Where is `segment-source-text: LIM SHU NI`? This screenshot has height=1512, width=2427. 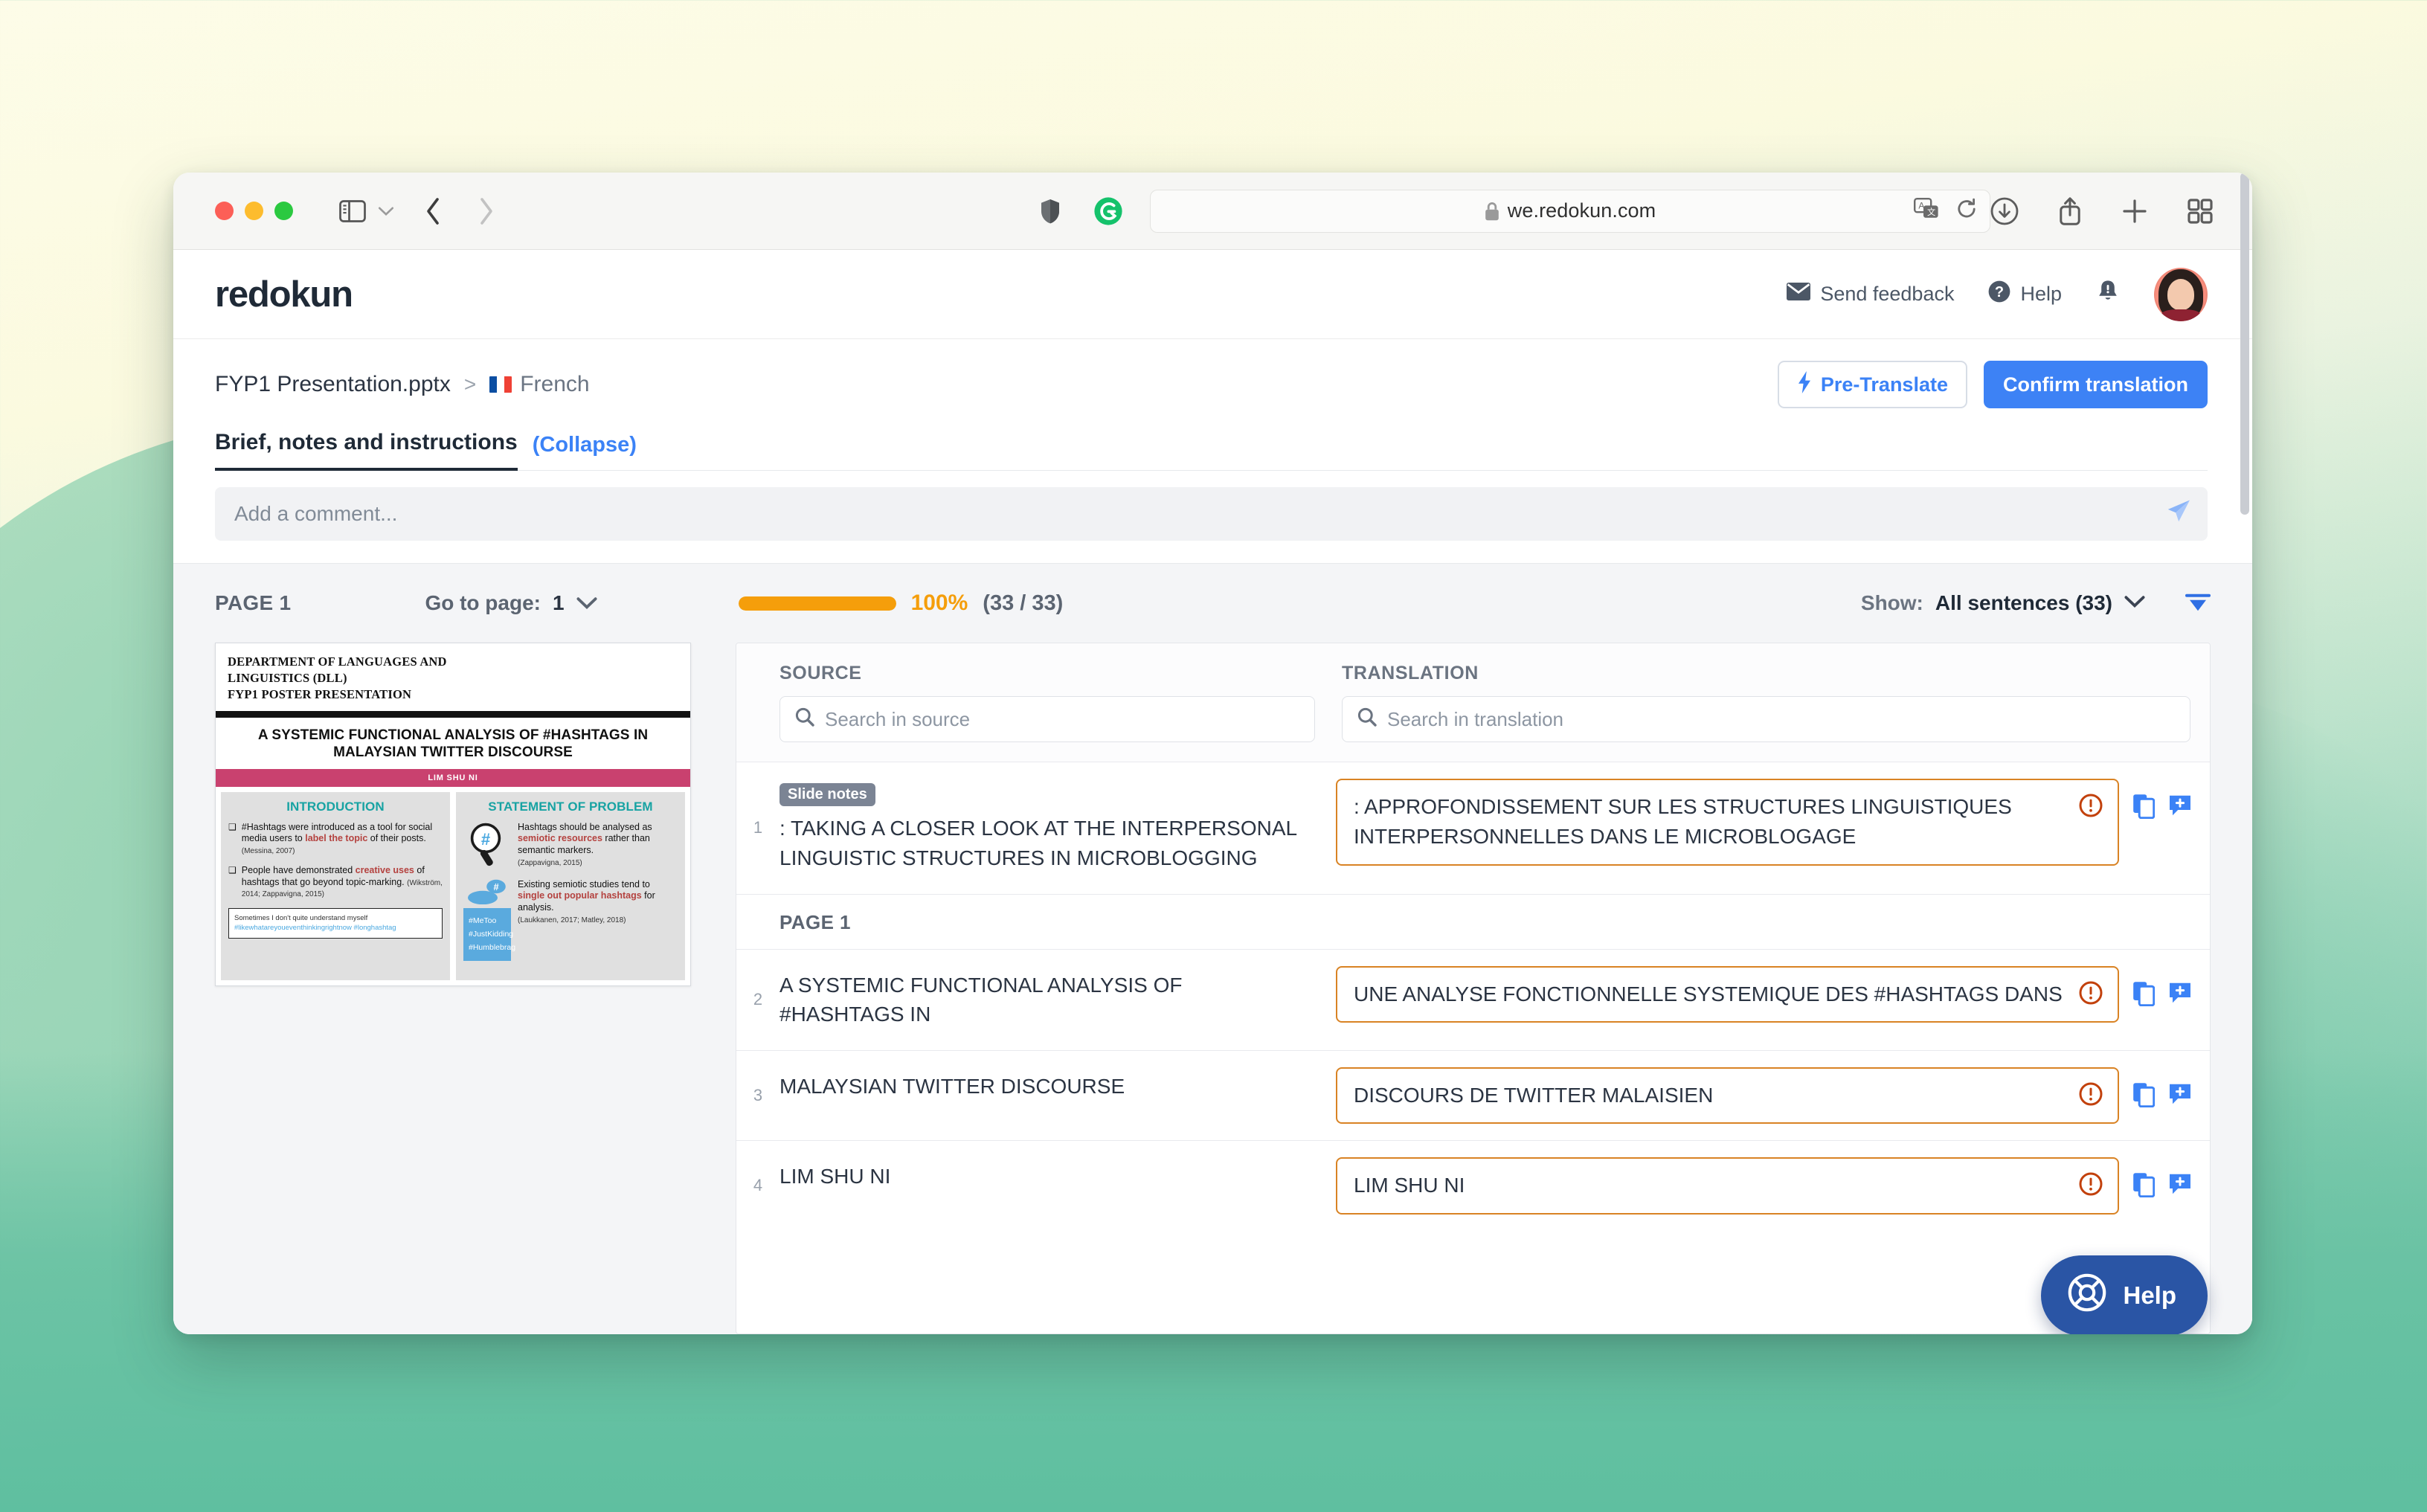 segment-source-text: LIM SHU NI is located at coordinates (835, 1176).